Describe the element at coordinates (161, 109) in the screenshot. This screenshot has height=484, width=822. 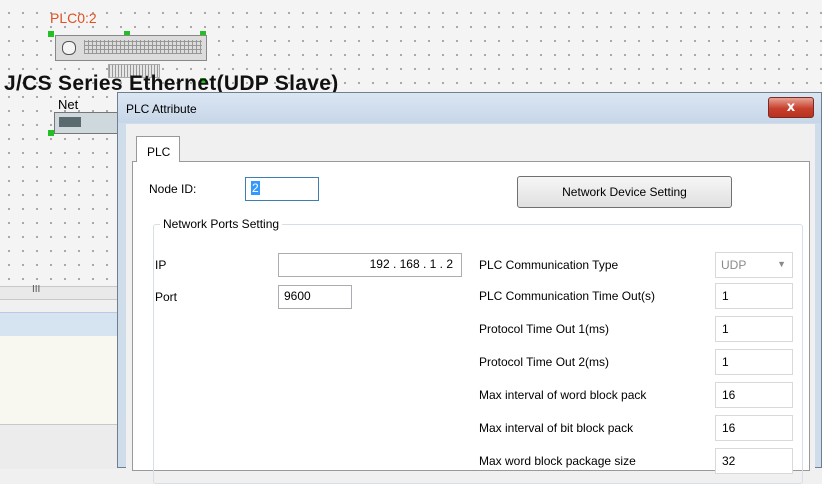
I see `dialog-title: PLC Attribute` at that location.